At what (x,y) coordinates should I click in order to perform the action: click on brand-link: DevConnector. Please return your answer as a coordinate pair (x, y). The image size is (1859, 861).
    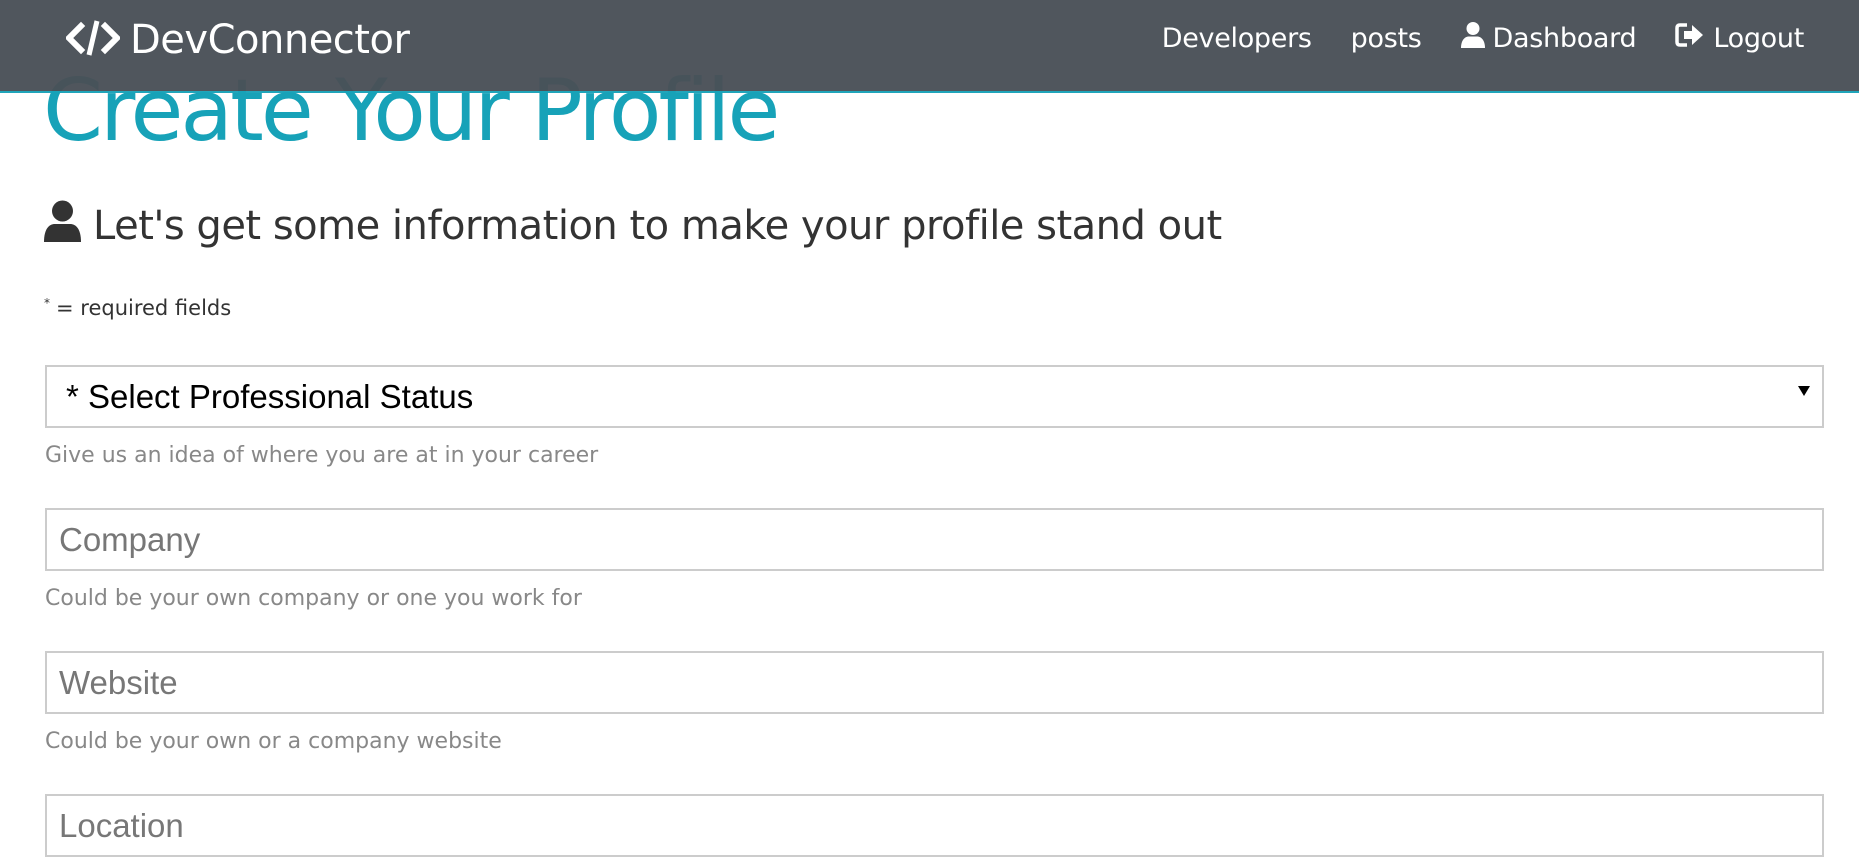
    Looking at the image, I should click on (237, 40).